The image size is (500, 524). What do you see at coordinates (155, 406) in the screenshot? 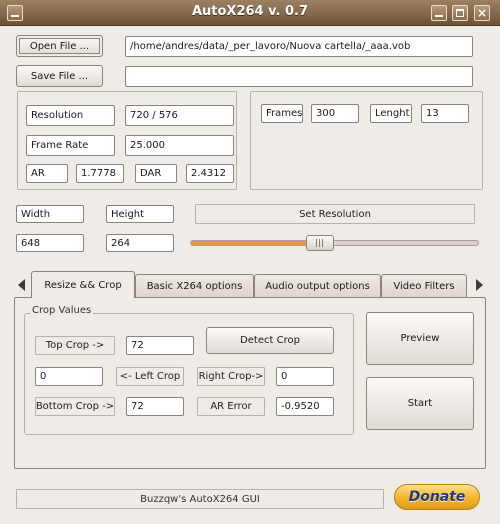
I see `bottom-crop-input: 72` at bounding box center [155, 406].